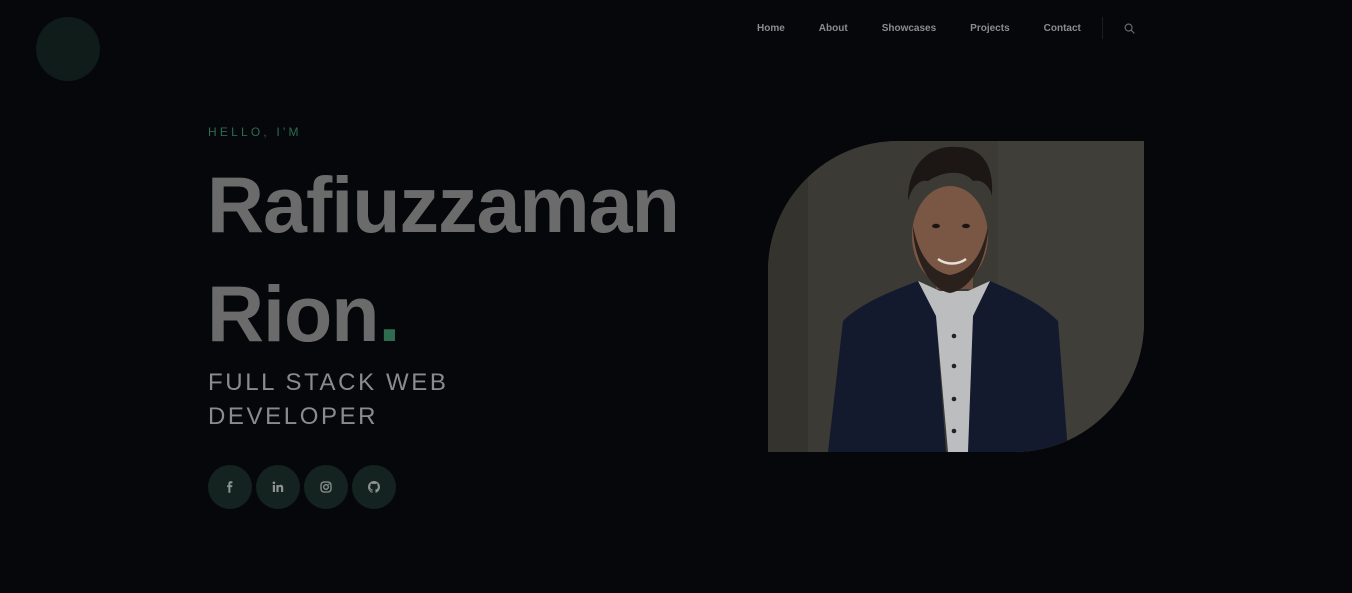  Describe the element at coordinates (833, 28) in the screenshot. I see `nav-about-link: About` at that location.